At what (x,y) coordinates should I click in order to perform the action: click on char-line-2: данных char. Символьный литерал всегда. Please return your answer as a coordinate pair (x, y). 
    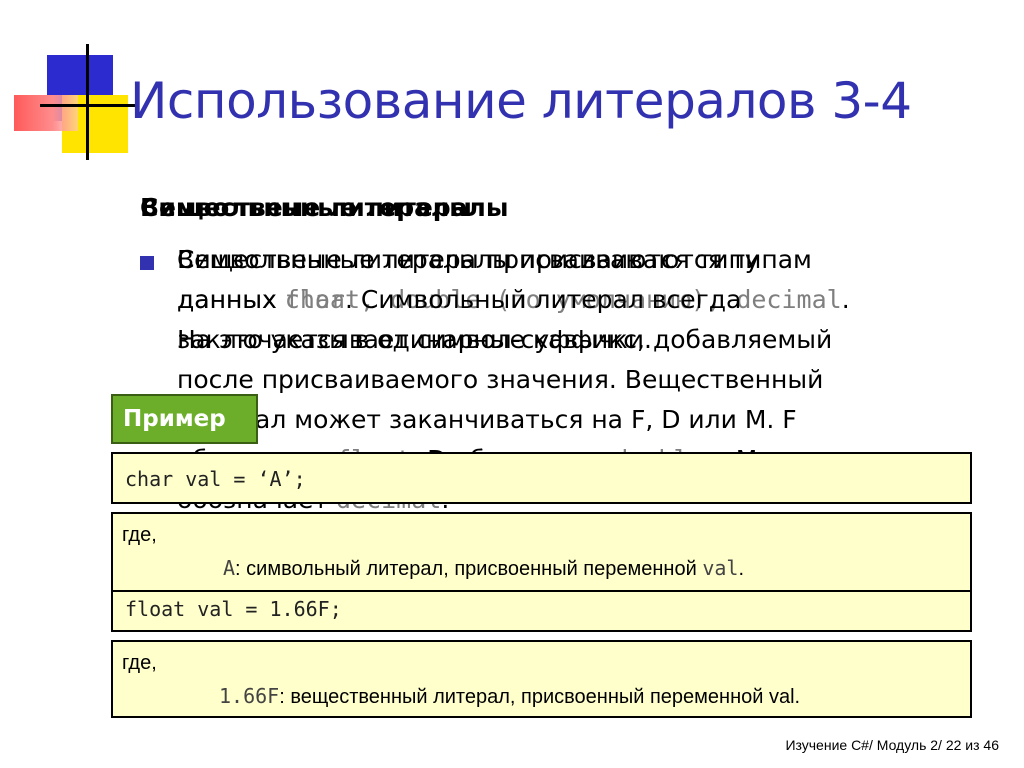
    Looking at the image, I should click on (577, 300).